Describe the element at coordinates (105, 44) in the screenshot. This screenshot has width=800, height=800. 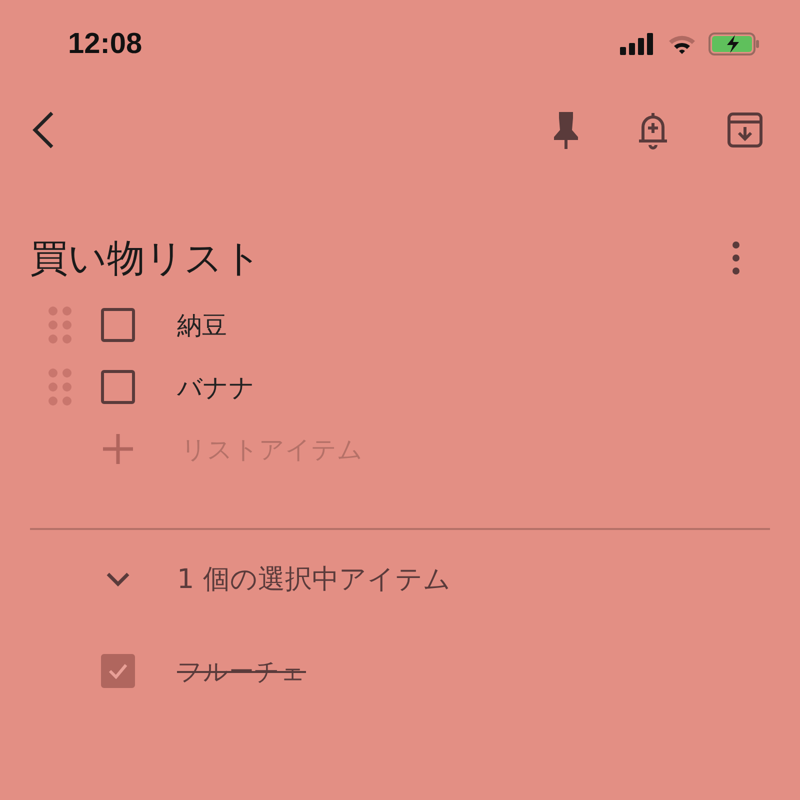
I see `clock-time: 12:08` at that location.